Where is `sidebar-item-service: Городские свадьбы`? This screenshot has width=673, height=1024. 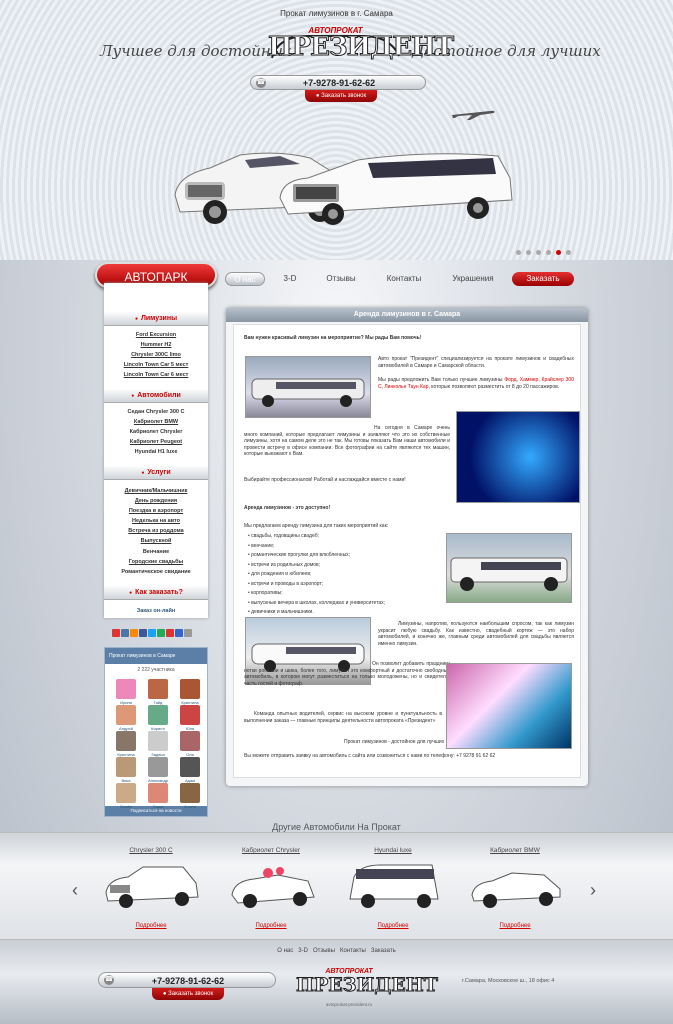 sidebar-item-service: Городские свадьбы is located at coordinates (156, 562).